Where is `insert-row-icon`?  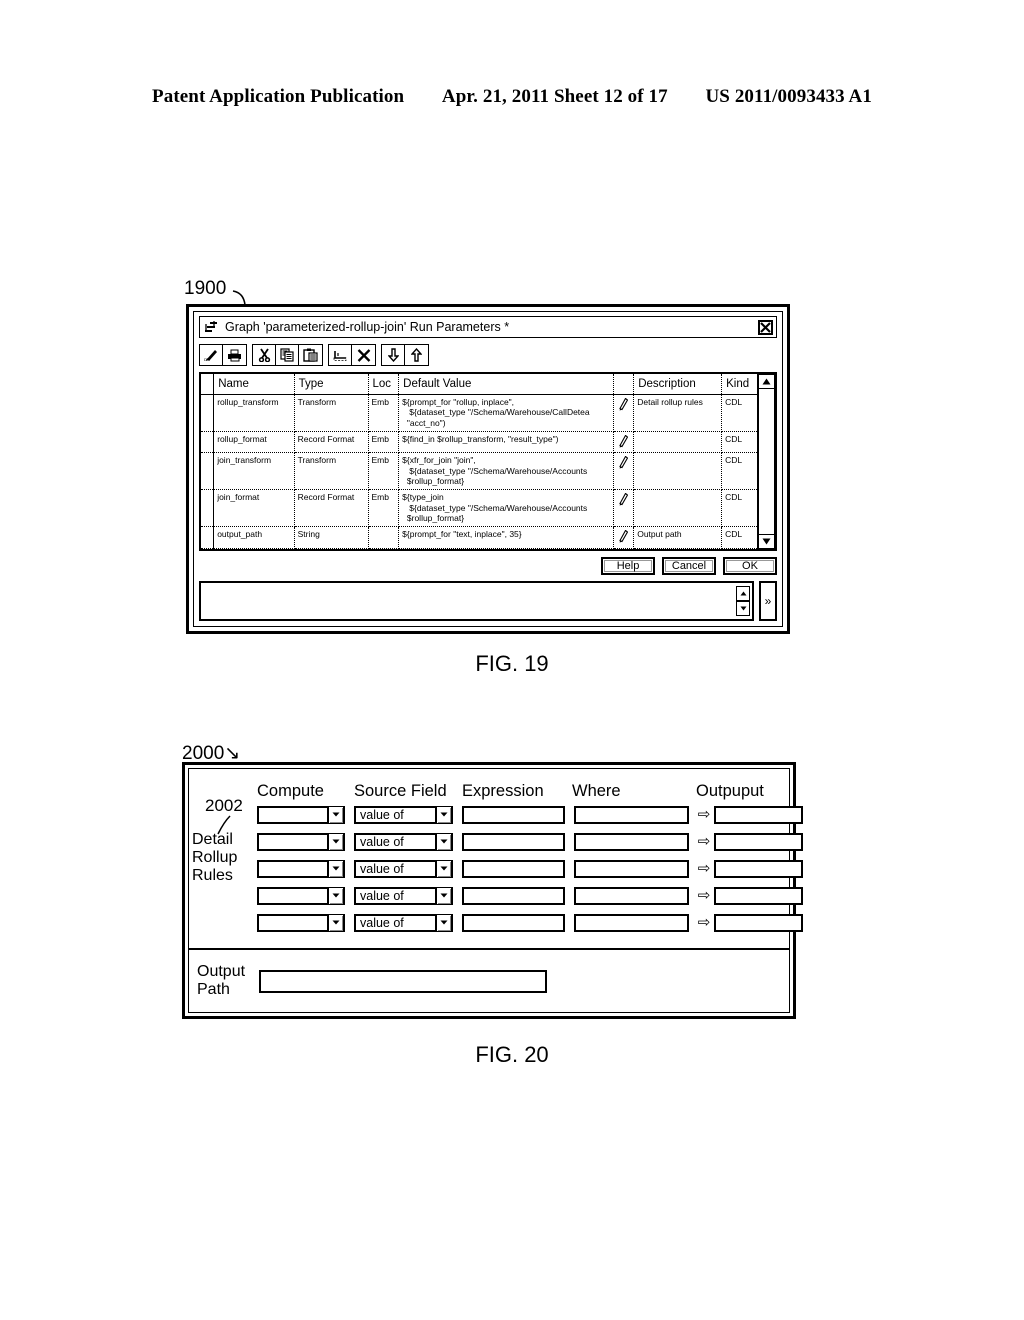 insert-row-icon is located at coordinates (340, 355).